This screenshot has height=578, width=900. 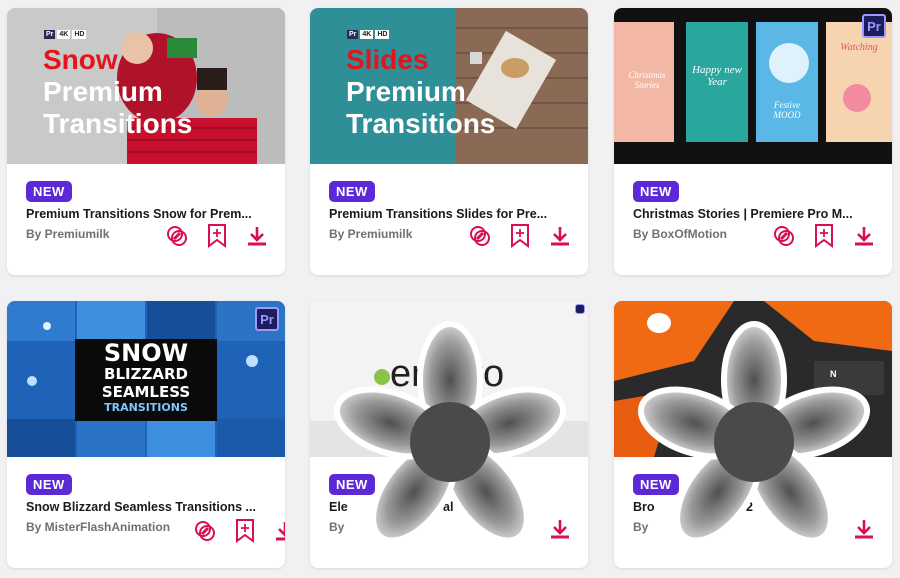 What do you see at coordinates (753, 379) in the screenshot?
I see `card-thumbnail: N` at bounding box center [753, 379].